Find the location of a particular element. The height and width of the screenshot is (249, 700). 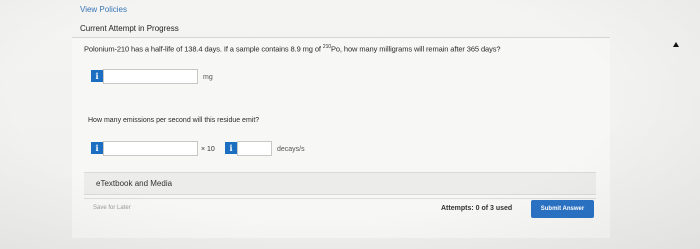

answer-mg-input is located at coordinates (150, 76).